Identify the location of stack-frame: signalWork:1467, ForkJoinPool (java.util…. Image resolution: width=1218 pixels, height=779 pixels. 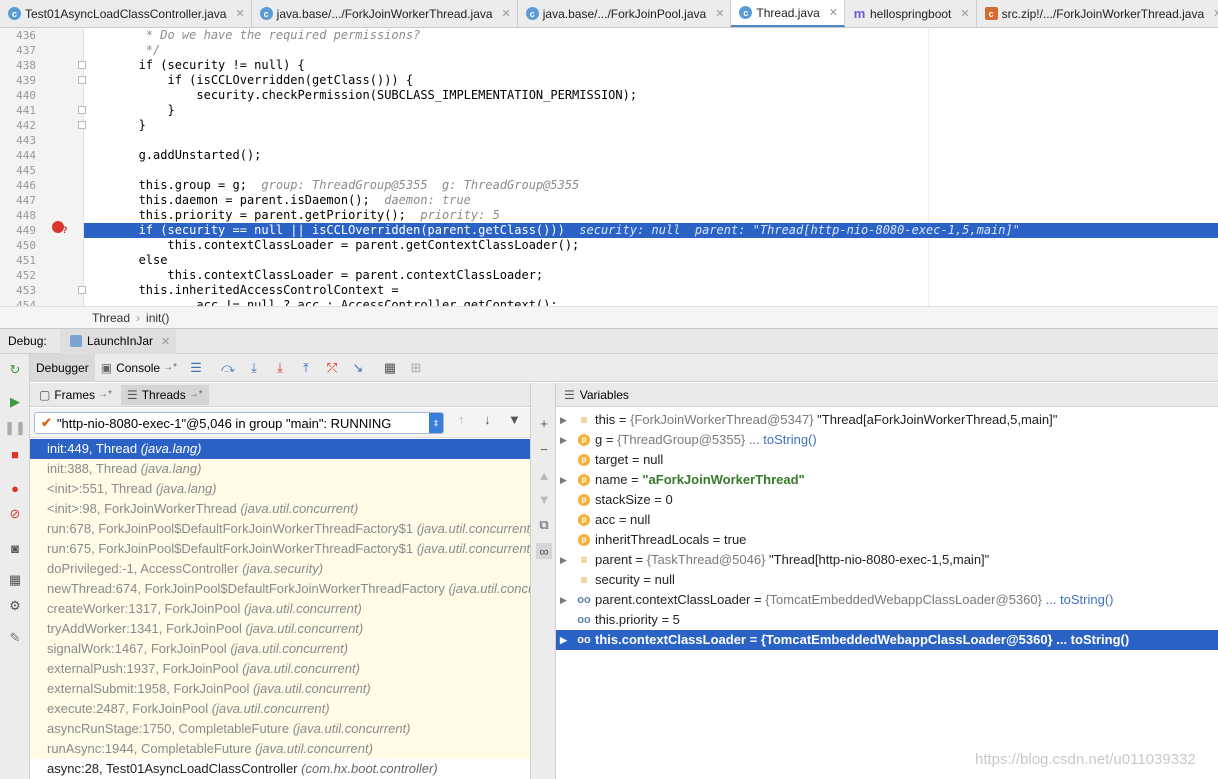
(280, 649).